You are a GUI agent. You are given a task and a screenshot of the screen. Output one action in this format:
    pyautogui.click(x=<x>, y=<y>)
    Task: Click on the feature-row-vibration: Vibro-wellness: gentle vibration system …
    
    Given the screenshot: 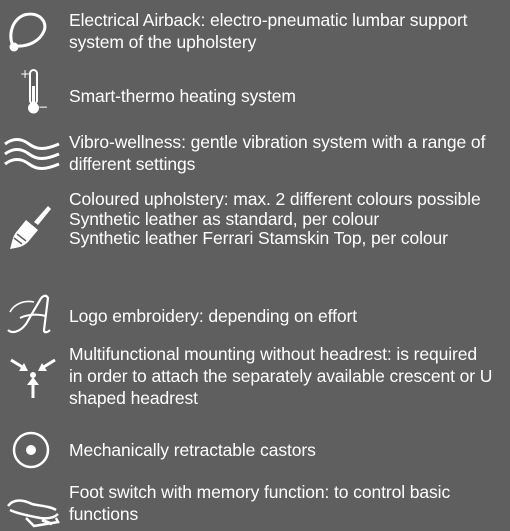 What is the action you would take?
    pyautogui.click(x=255, y=156)
    